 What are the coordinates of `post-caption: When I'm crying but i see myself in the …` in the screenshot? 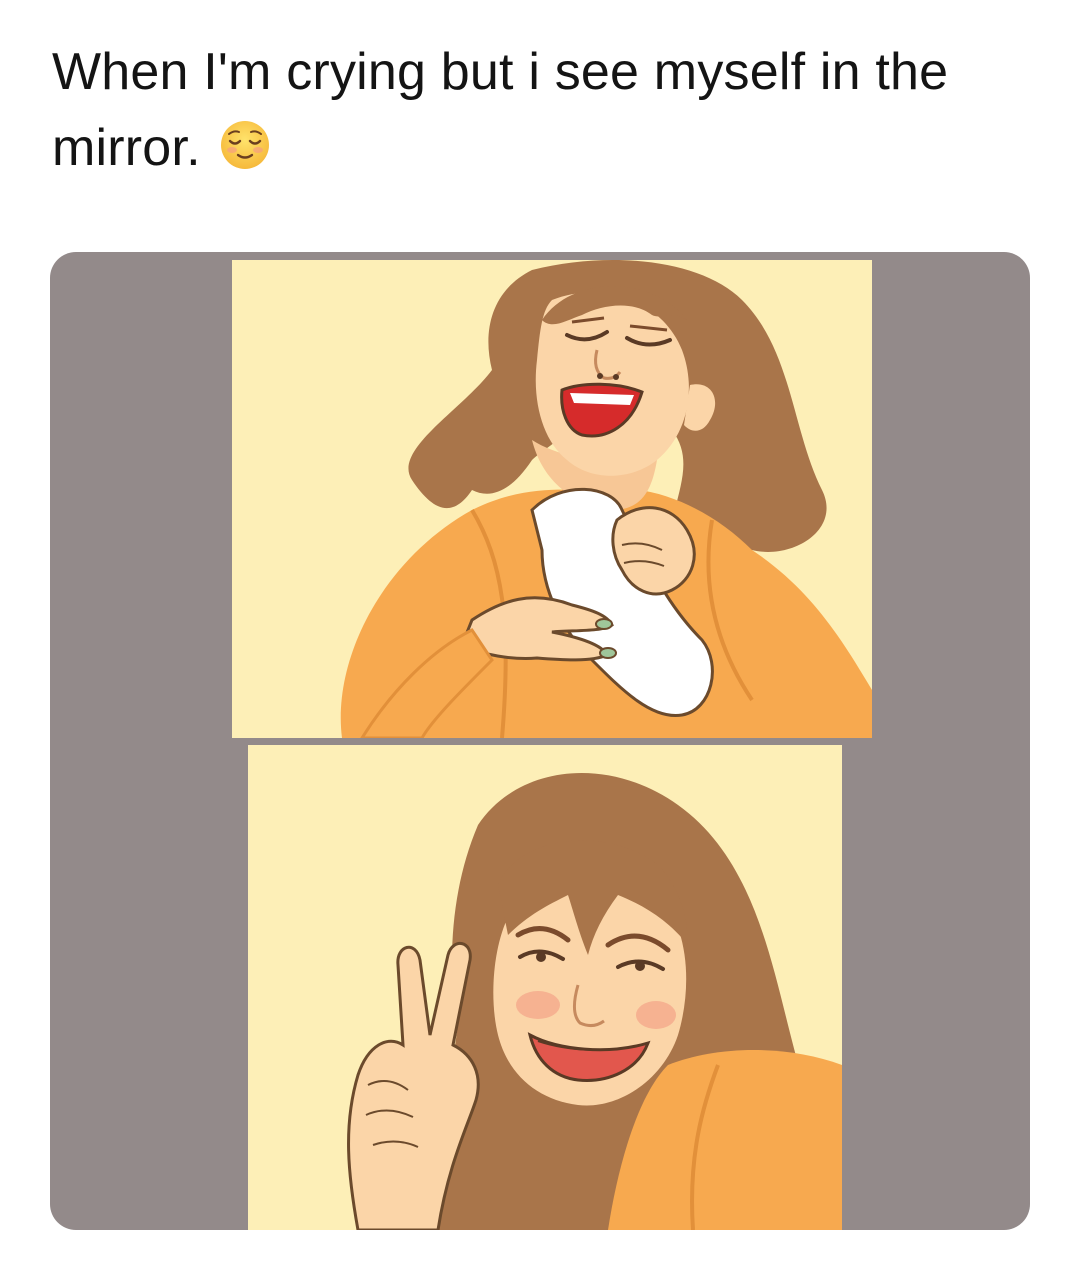 It's located at (542, 110).